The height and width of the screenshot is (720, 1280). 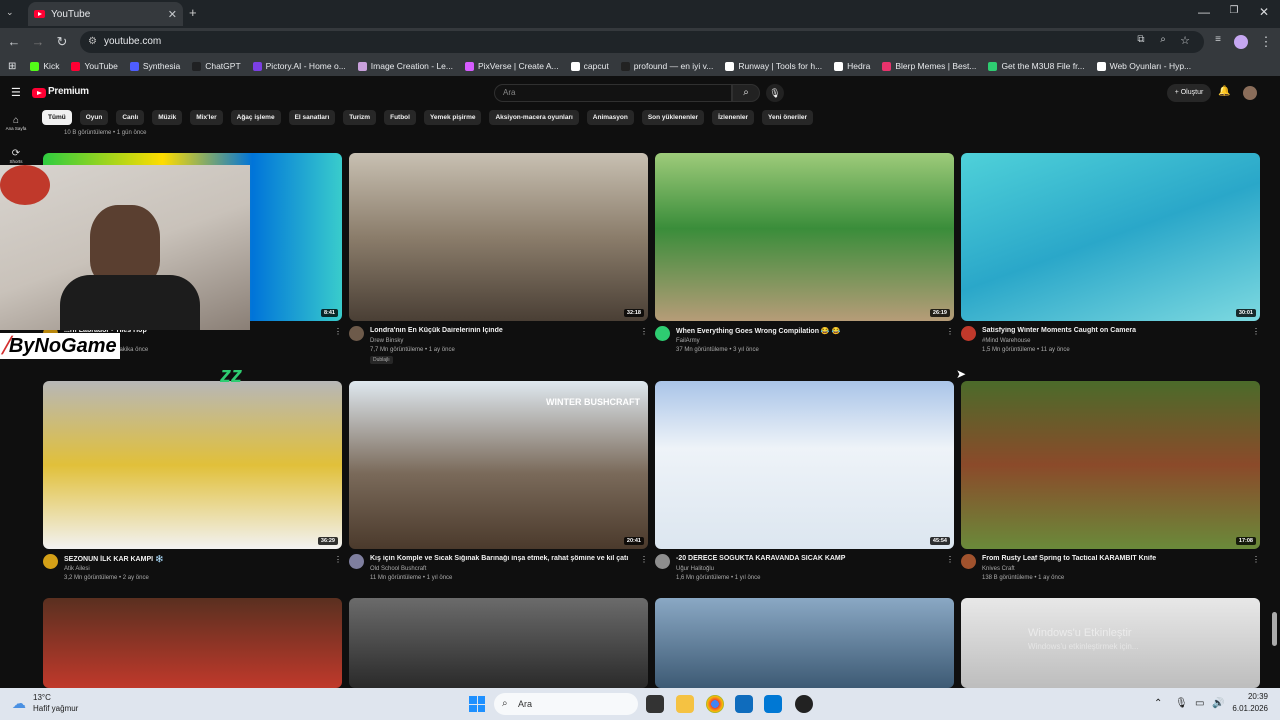 I want to click on filter-chip: El sanatları, so click(x=312, y=117).